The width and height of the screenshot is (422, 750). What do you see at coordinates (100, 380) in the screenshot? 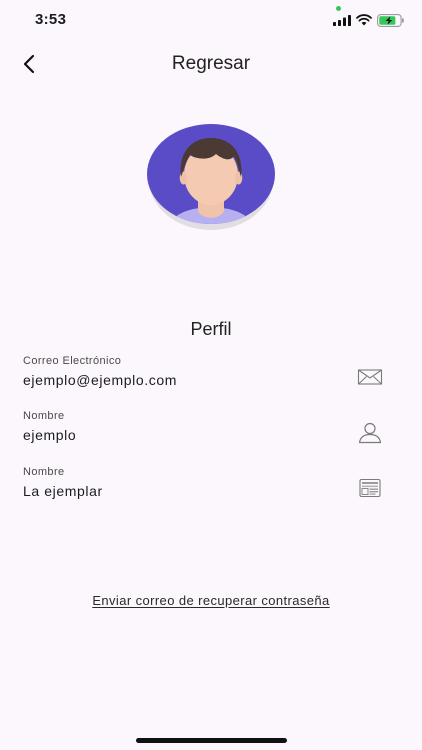
I see `email-field-value: ejemplo@ejemplo.com` at bounding box center [100, 380].